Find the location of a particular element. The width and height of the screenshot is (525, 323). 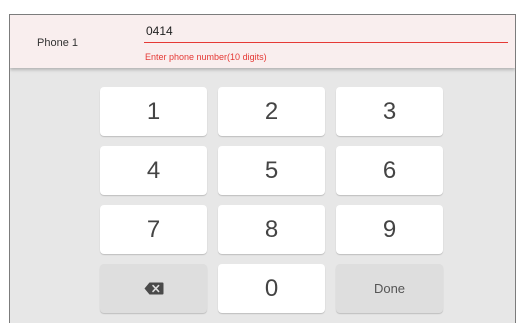

key-8: 8 is located at coordinates (271, 229).